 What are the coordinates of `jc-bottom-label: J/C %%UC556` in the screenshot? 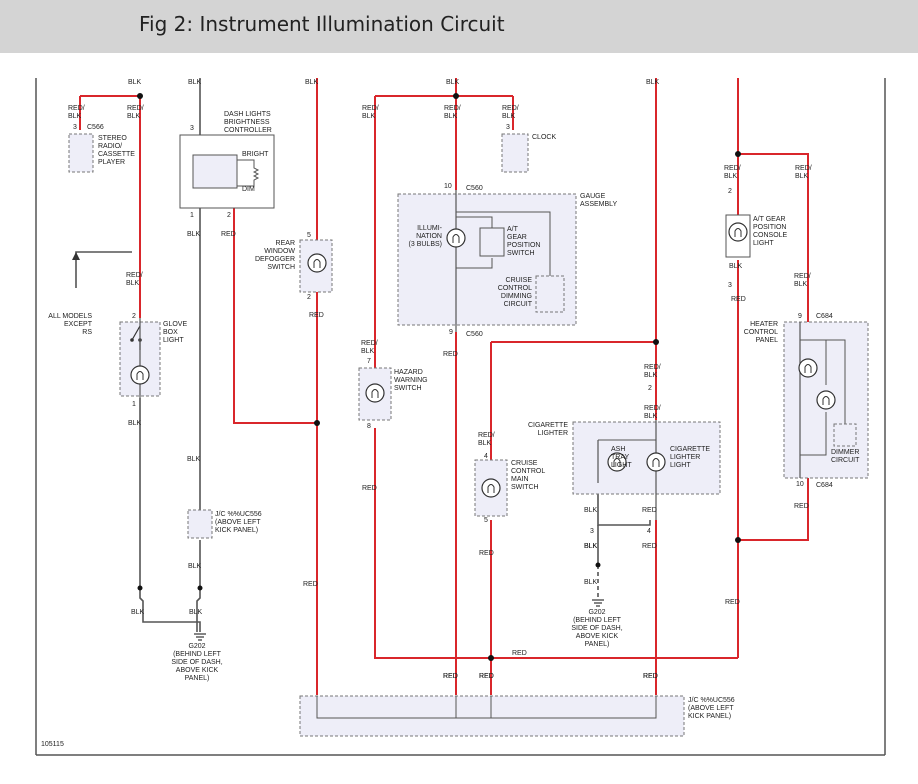 It's located at (711, 700).